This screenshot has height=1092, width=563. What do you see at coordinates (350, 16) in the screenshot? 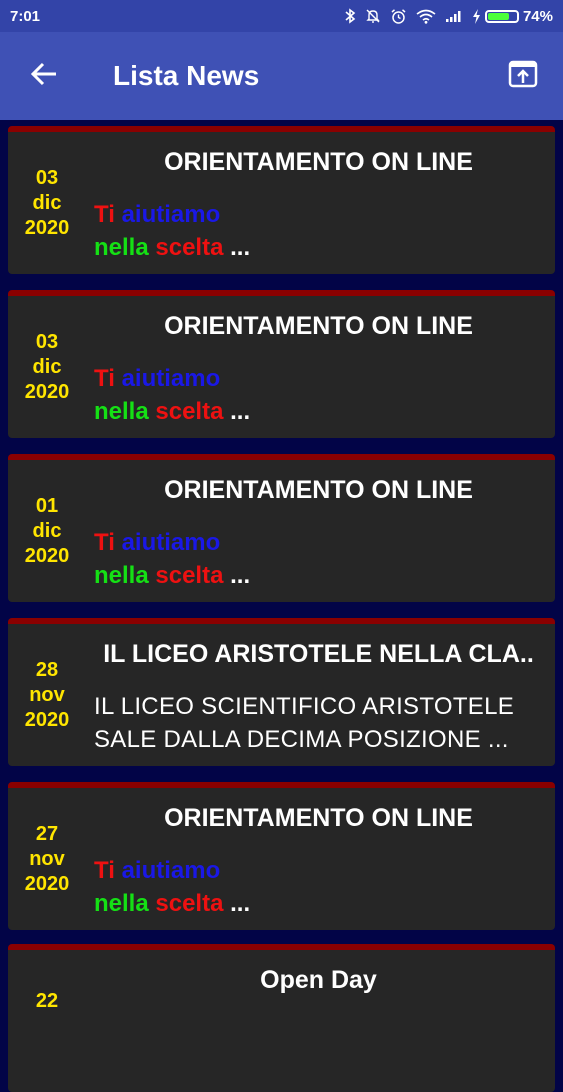
I see `bluetooth-icon` at bounding box center [350, 16].